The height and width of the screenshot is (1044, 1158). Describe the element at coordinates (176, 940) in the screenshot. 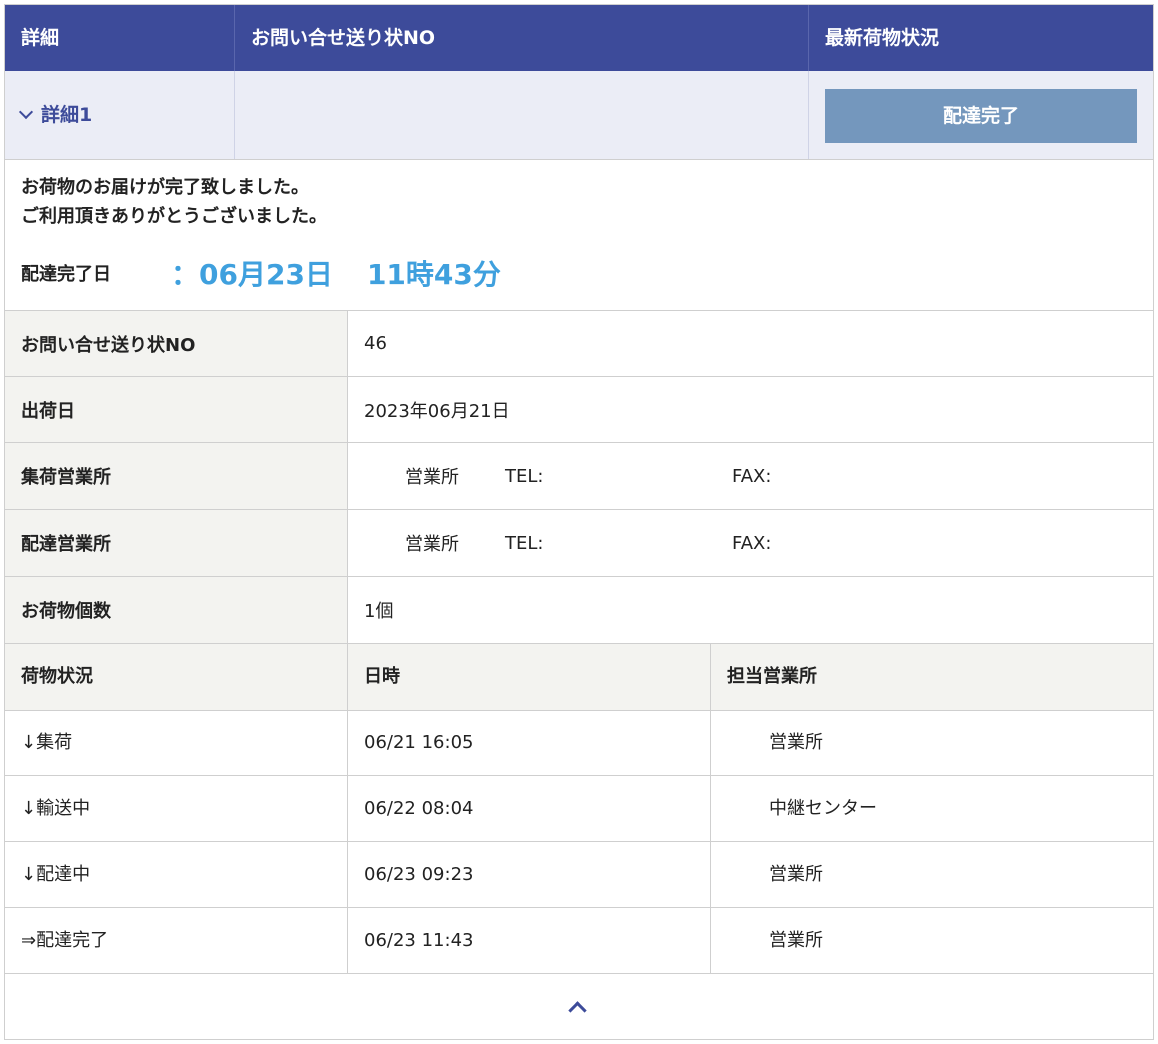

I see `history-status: ⇒配達完了` at that location.